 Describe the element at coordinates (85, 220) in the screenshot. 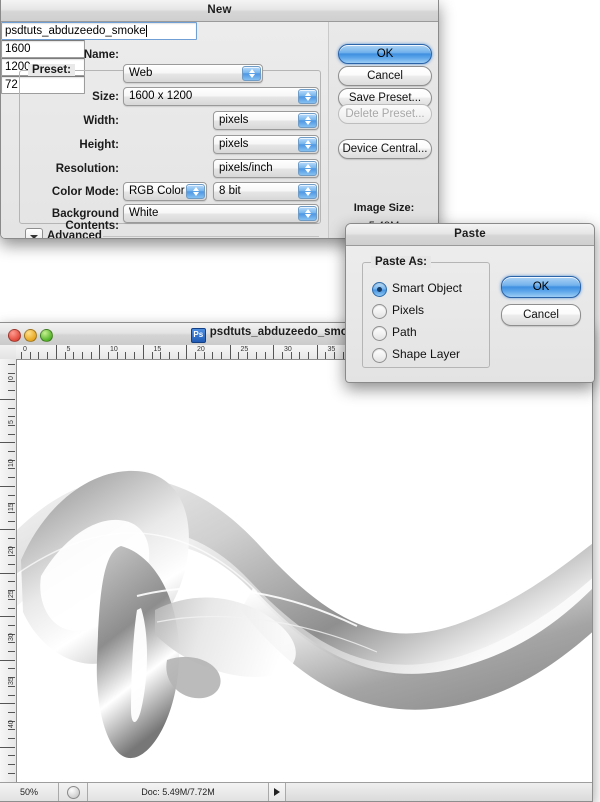

I see `background-contents-label: Background Contents:` at that location.